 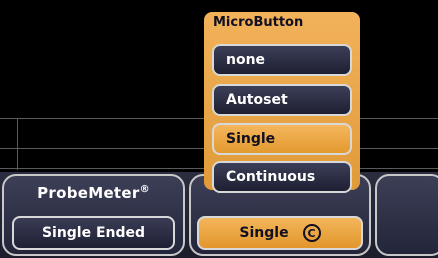 I want to click on menu-item-autoset: Autoset, so click(x=282, y=100).